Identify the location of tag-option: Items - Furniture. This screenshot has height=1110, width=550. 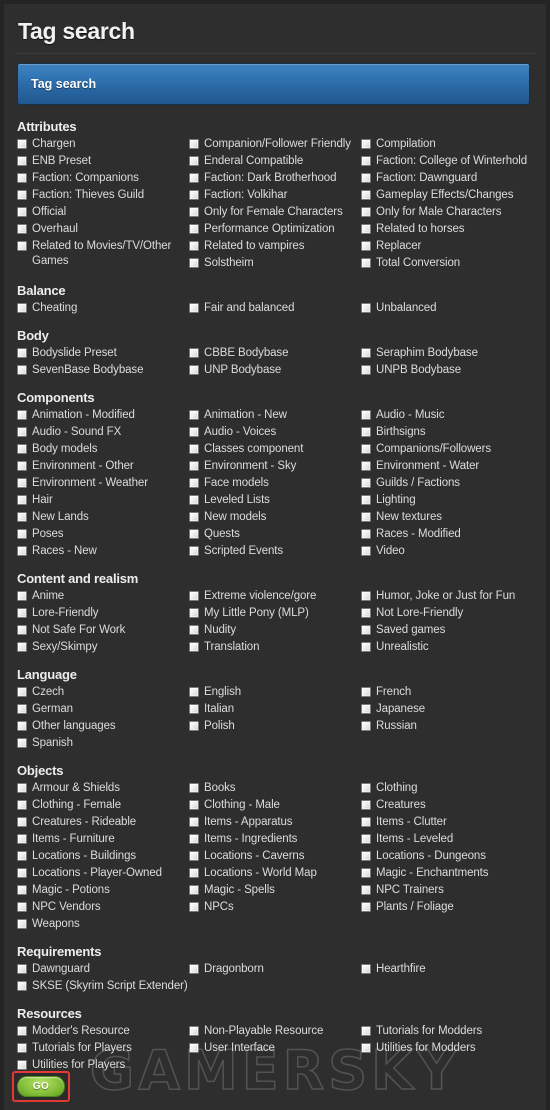
(103, 839).